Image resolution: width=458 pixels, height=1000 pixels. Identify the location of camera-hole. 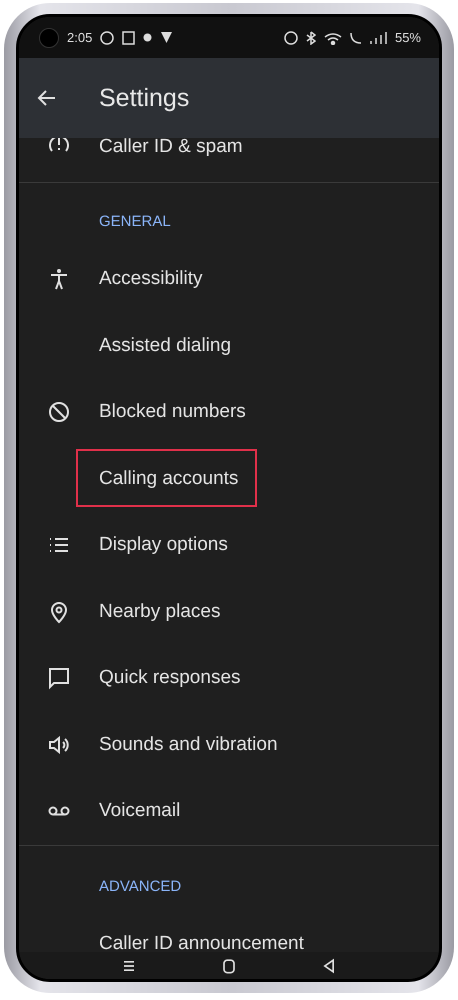
(49, 38).